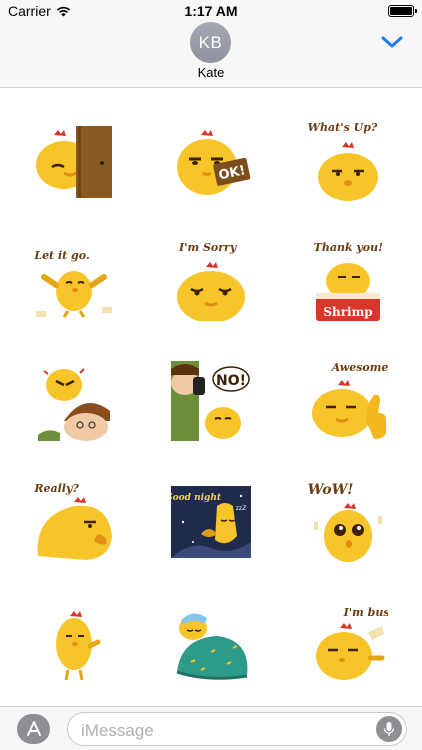 This screenshot has width=422, height=750. I want to click on sticker-no: NO!, so click(210, 401).